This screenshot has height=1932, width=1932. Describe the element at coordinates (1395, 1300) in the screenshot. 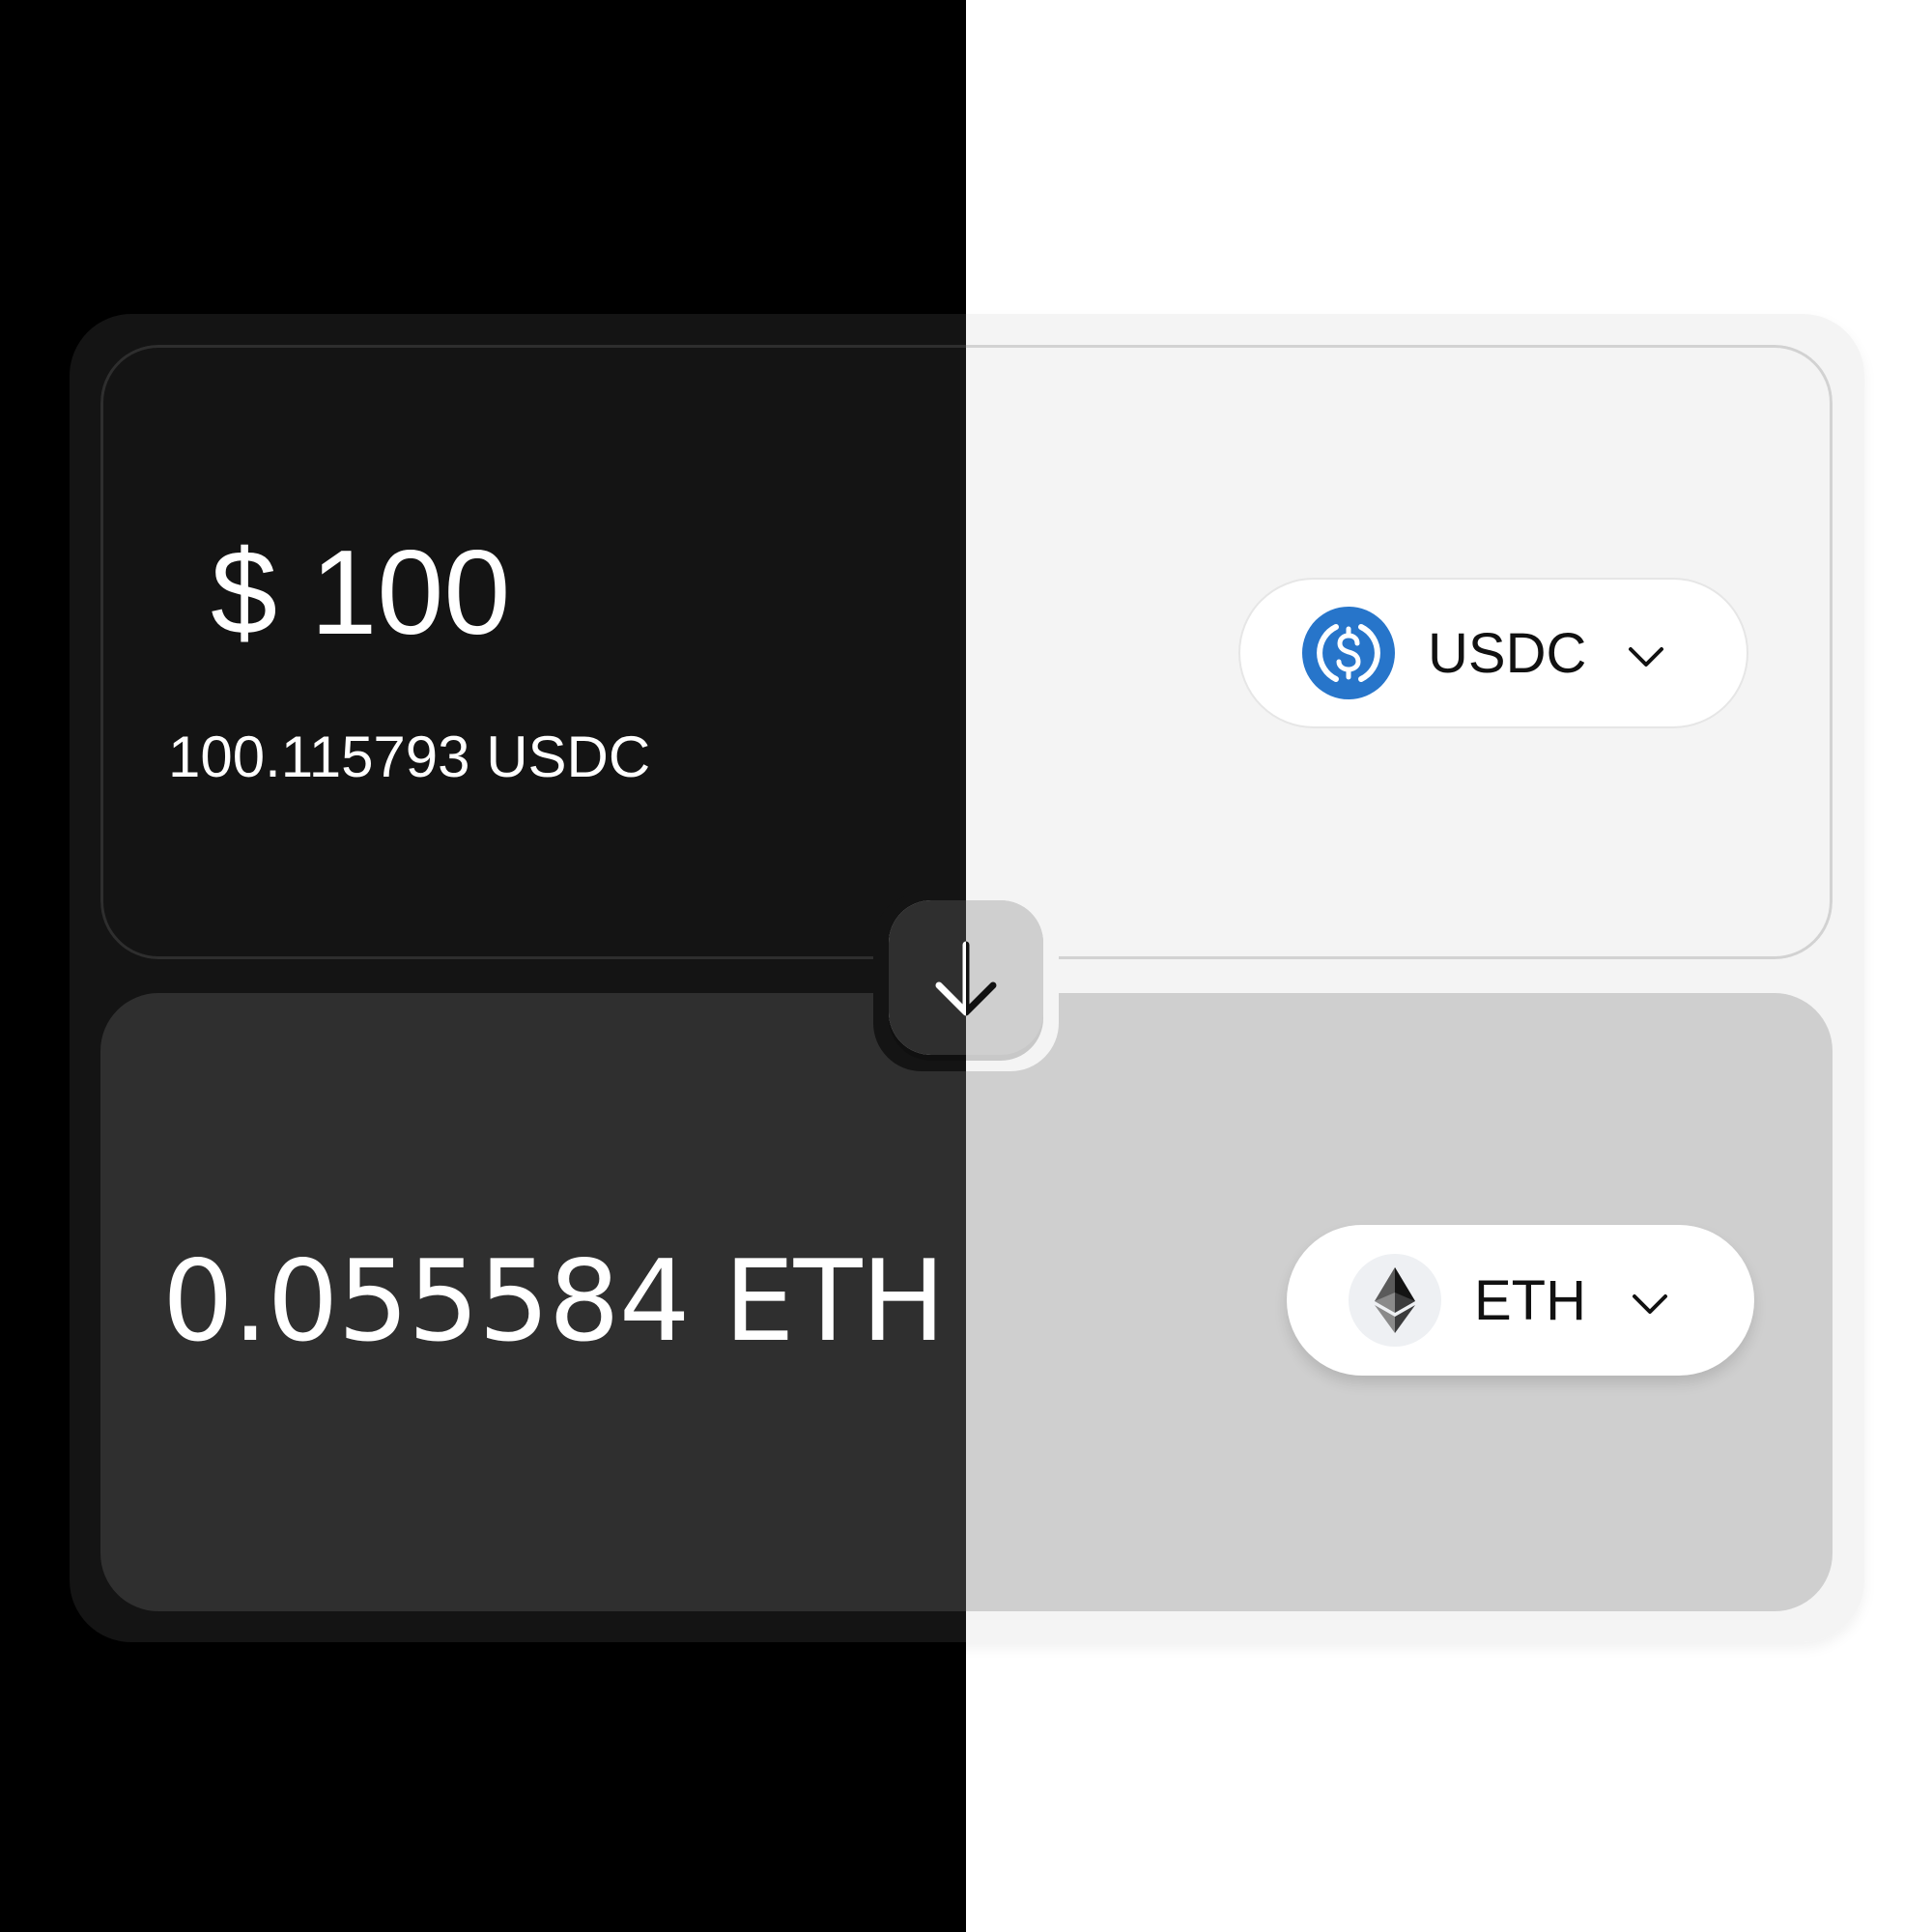

I see `eth-icon` at that location.